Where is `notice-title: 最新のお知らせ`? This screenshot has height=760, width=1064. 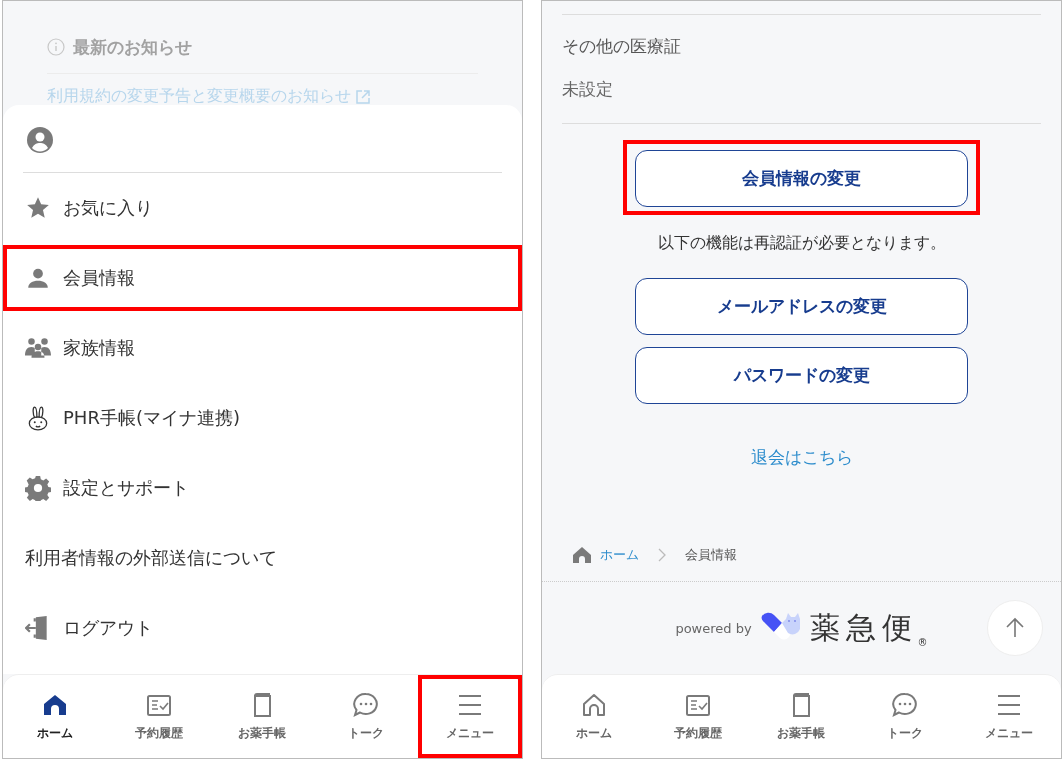 notice-title: 最新のお知らせ is located at coordinates (132, 47).